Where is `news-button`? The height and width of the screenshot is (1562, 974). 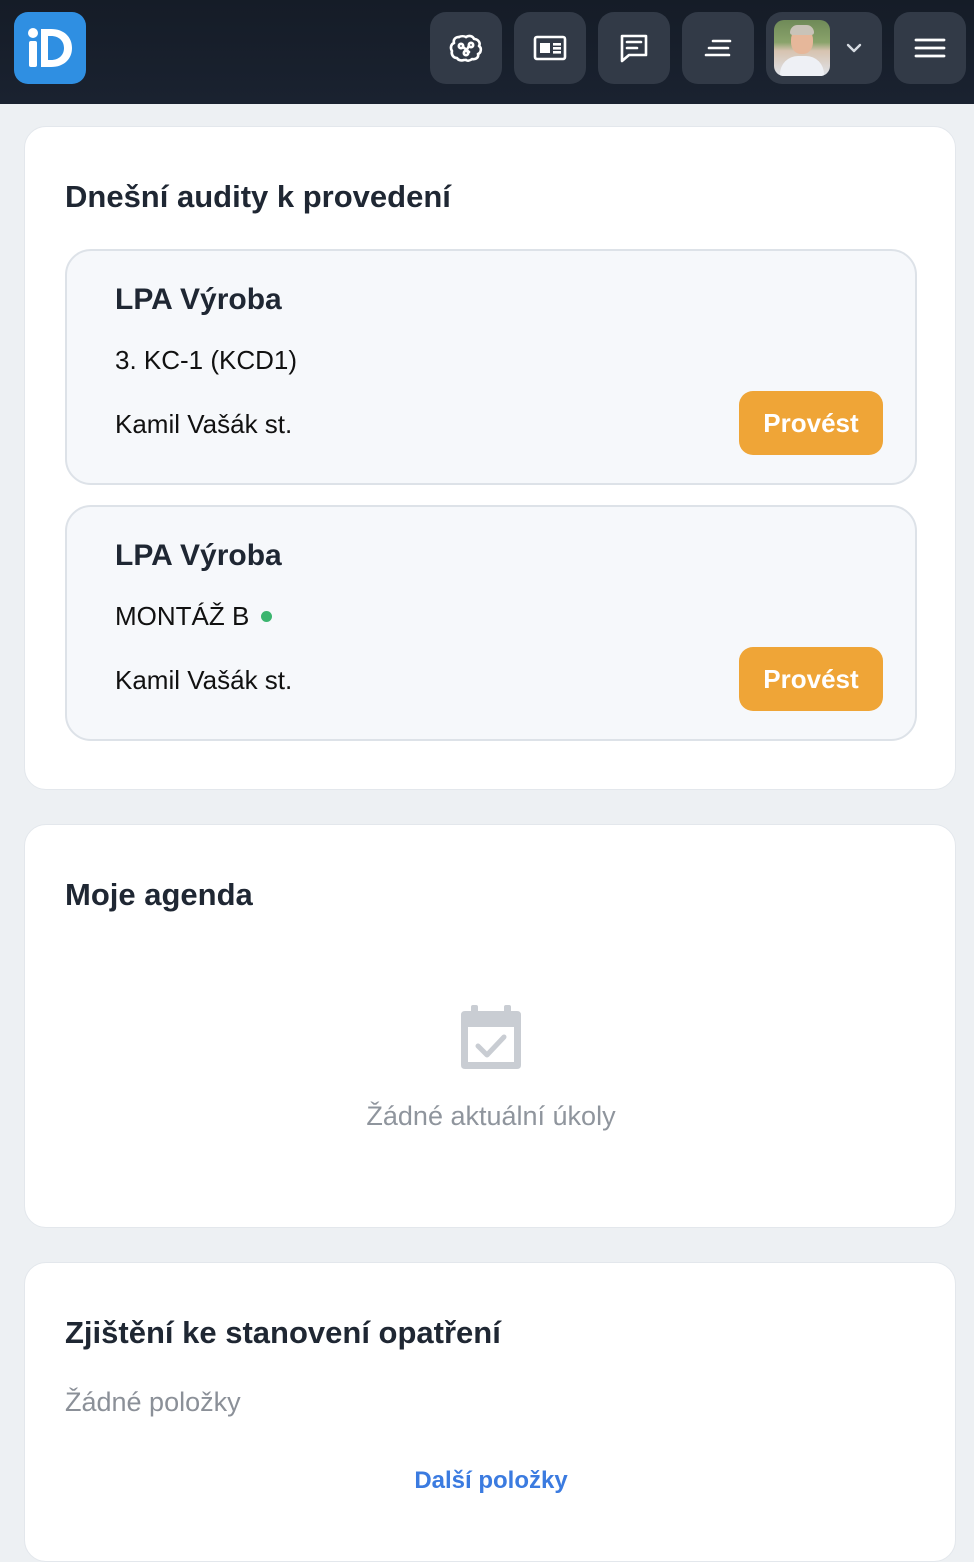
news-button is located at coordinates (550, 48).